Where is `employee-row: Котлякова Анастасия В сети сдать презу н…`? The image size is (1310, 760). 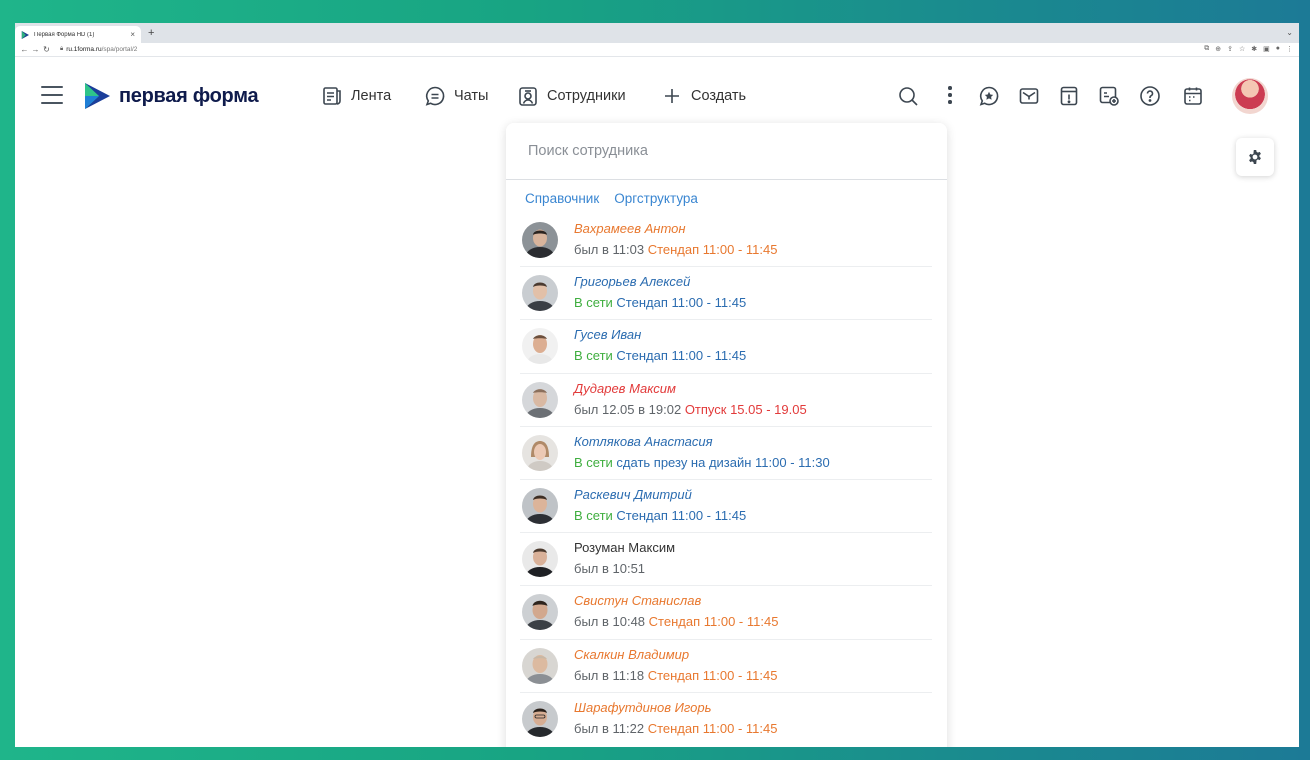 employee-row: Котлякова Анастасия В сети сдать презу н… is located at coordinates (726, 453).